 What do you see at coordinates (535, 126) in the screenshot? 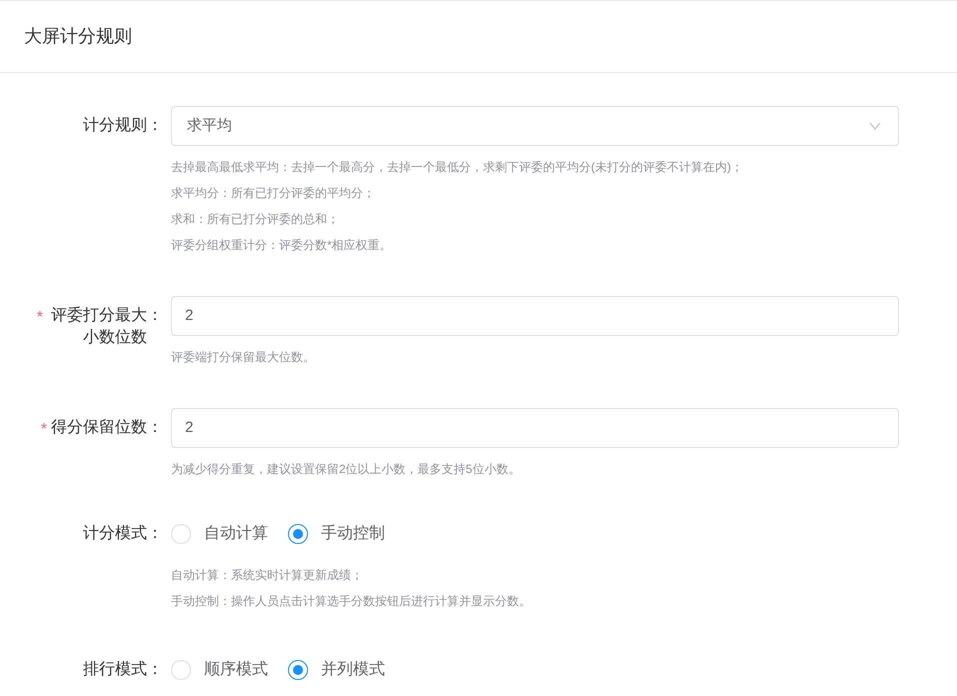
I see `select-field: 求平均` at bounding box center [535, 126].